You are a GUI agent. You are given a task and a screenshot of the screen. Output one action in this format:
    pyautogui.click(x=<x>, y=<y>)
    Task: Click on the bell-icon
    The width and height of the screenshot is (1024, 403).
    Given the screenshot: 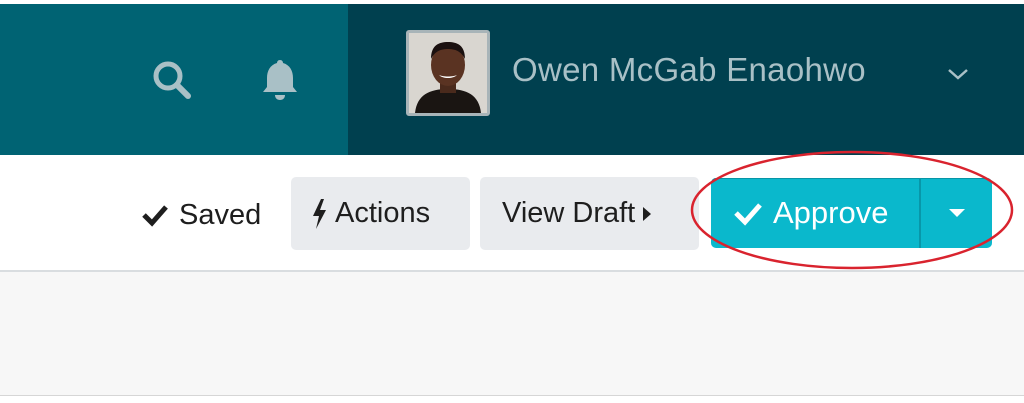 What is the action you would take?
    pyautogui.click(x=280, y=80)
    